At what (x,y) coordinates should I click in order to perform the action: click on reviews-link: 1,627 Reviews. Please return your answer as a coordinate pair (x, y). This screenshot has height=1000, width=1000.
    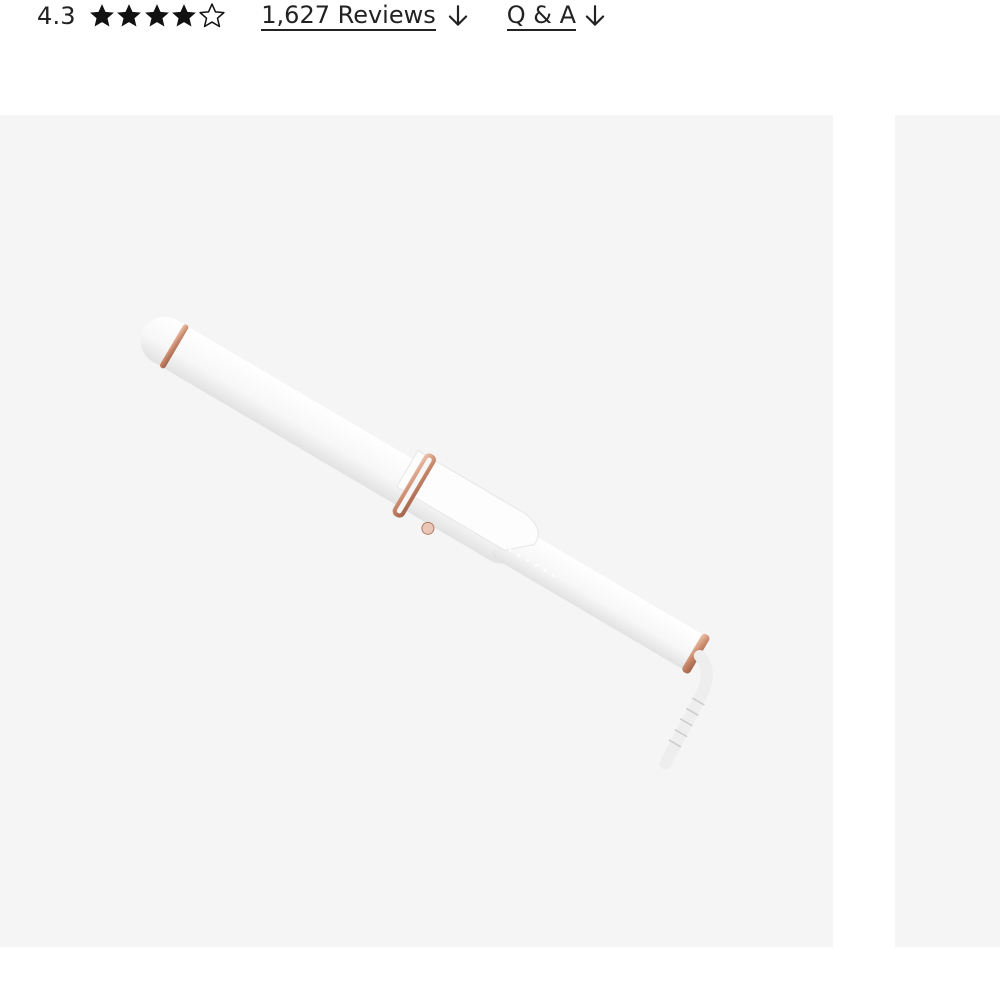
    Looking at the image, I should click on (365, 16).